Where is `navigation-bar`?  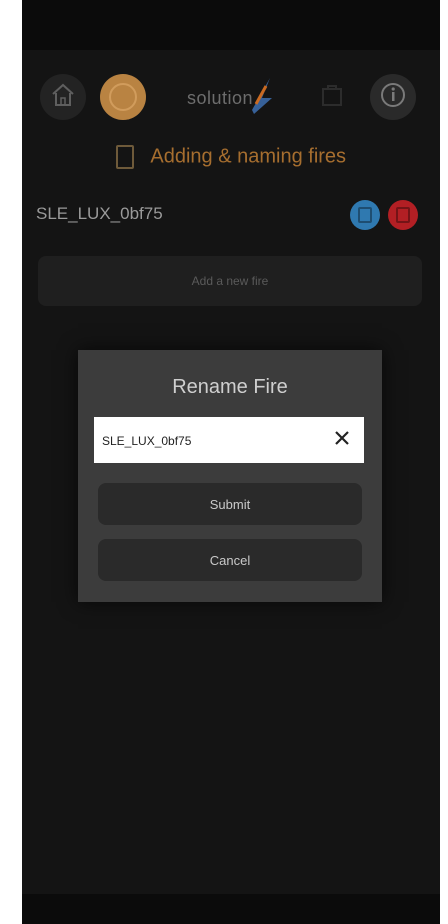 navigation-bar is located at coordinates (231, 909).